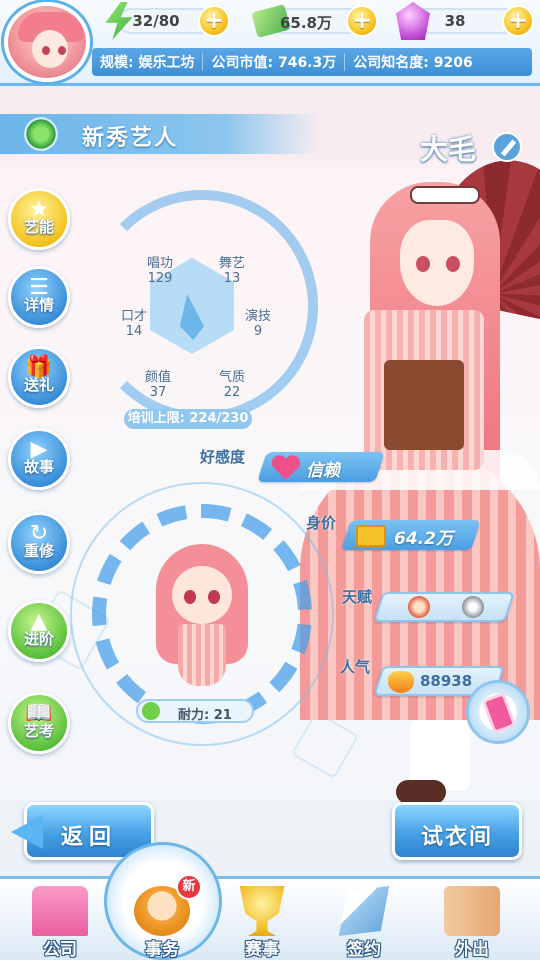 The width and height of the screenshot is (540, 960). I want to click on details-label: 详情, so click(38, 305).